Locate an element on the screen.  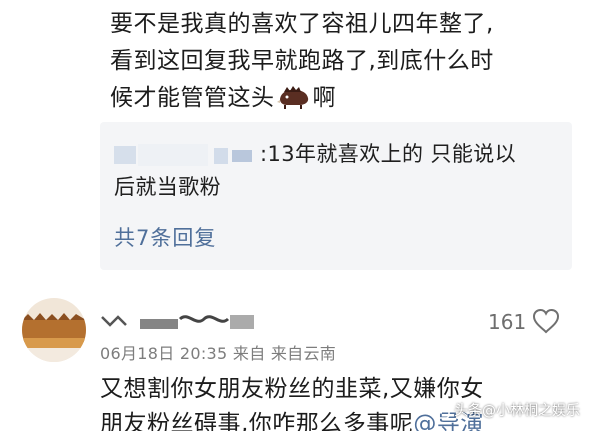
reply-text-line-2: 后就当歌粉 is located at coordinates (167, 187).